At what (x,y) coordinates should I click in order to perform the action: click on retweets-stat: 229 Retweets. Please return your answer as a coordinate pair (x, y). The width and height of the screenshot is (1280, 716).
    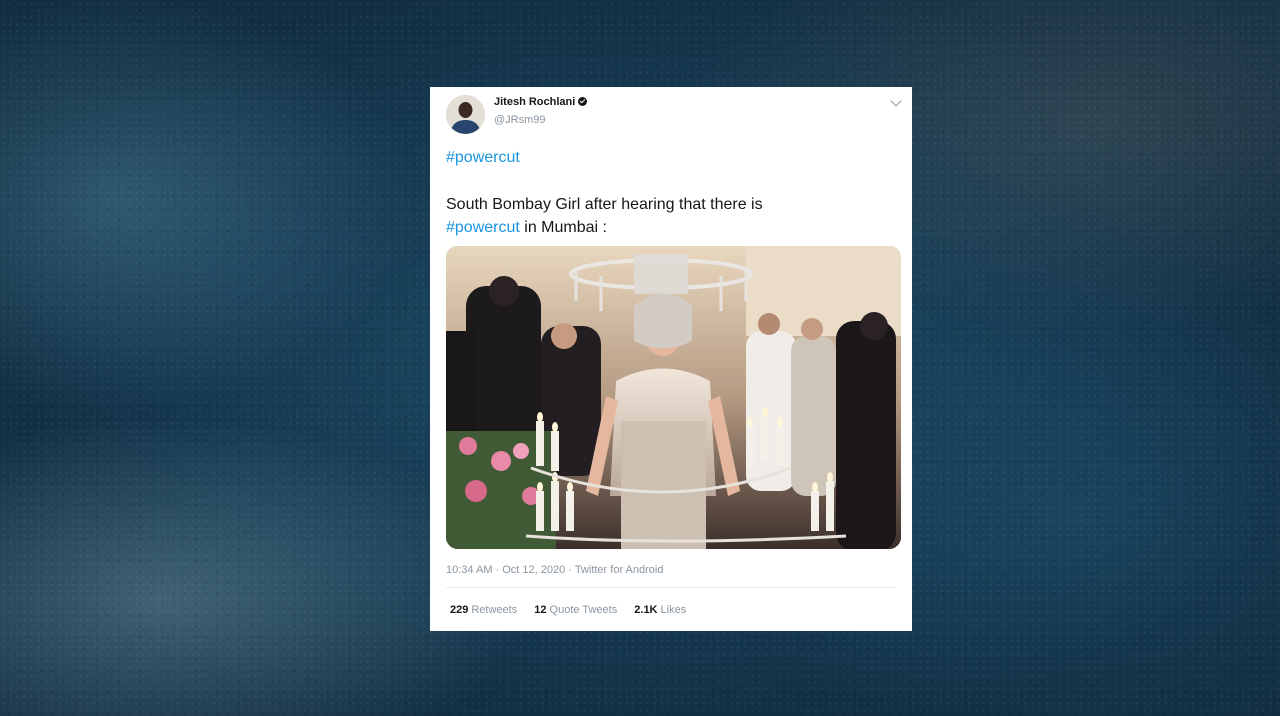
    Looking at the image, I should click on (483, 610).